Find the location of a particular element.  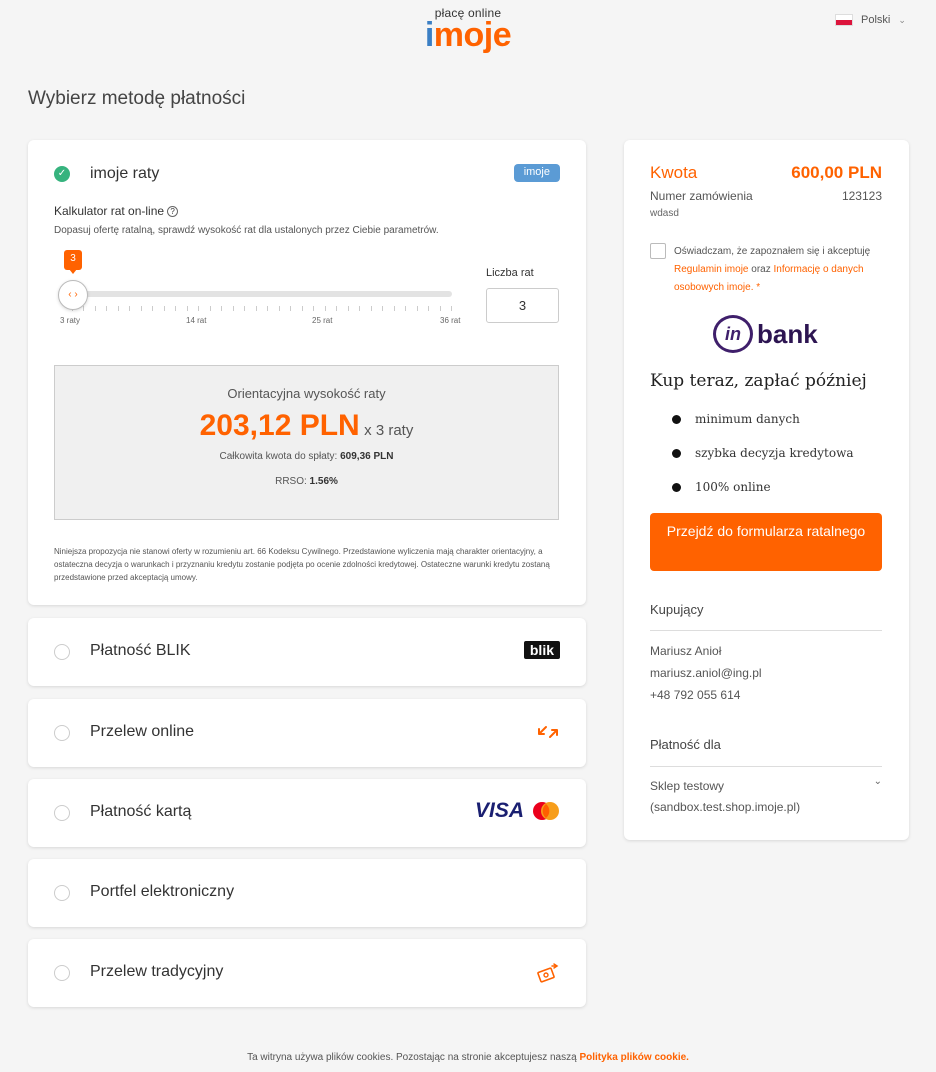

result-label: Orientacyjna wysokość raty is located at coordinates (306, 393).